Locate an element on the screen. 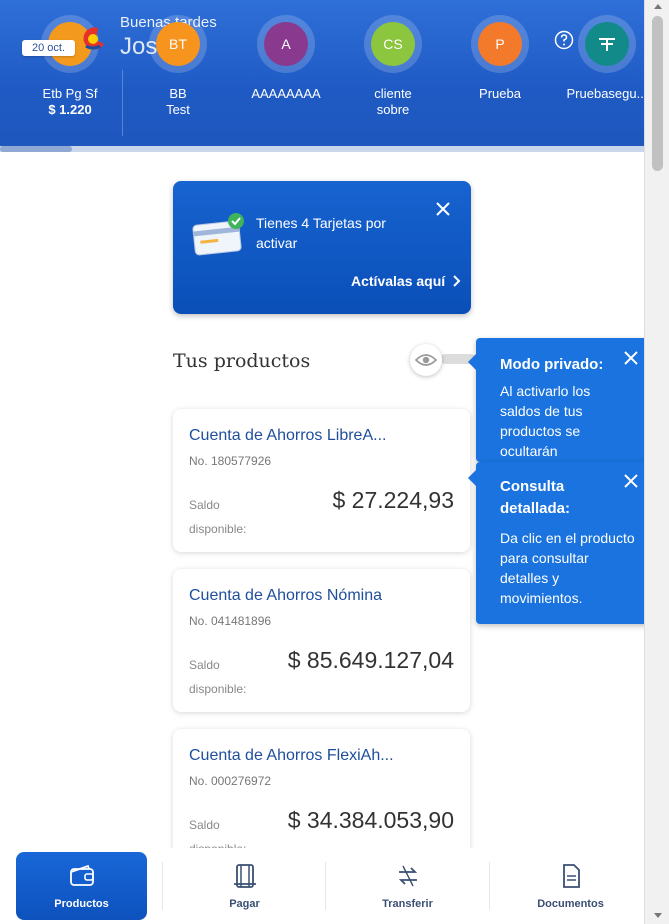  contact-avatar-ring is located at coordinates (607, 44).